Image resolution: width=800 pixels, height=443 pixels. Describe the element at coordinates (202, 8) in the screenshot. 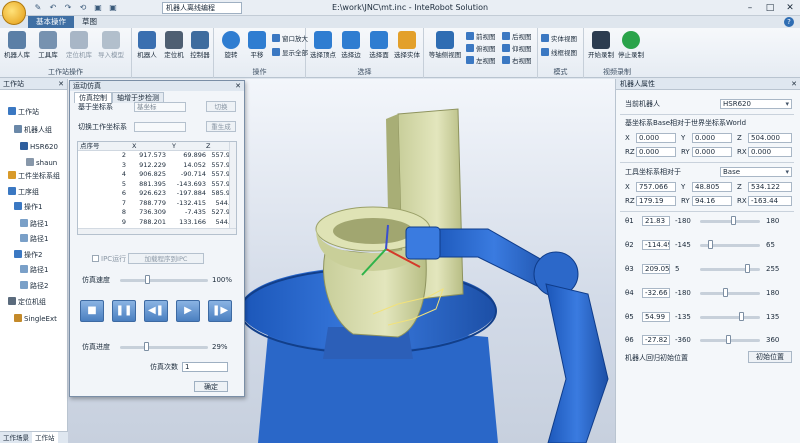

I see `document-combo: 机器人离线编程` at that location.